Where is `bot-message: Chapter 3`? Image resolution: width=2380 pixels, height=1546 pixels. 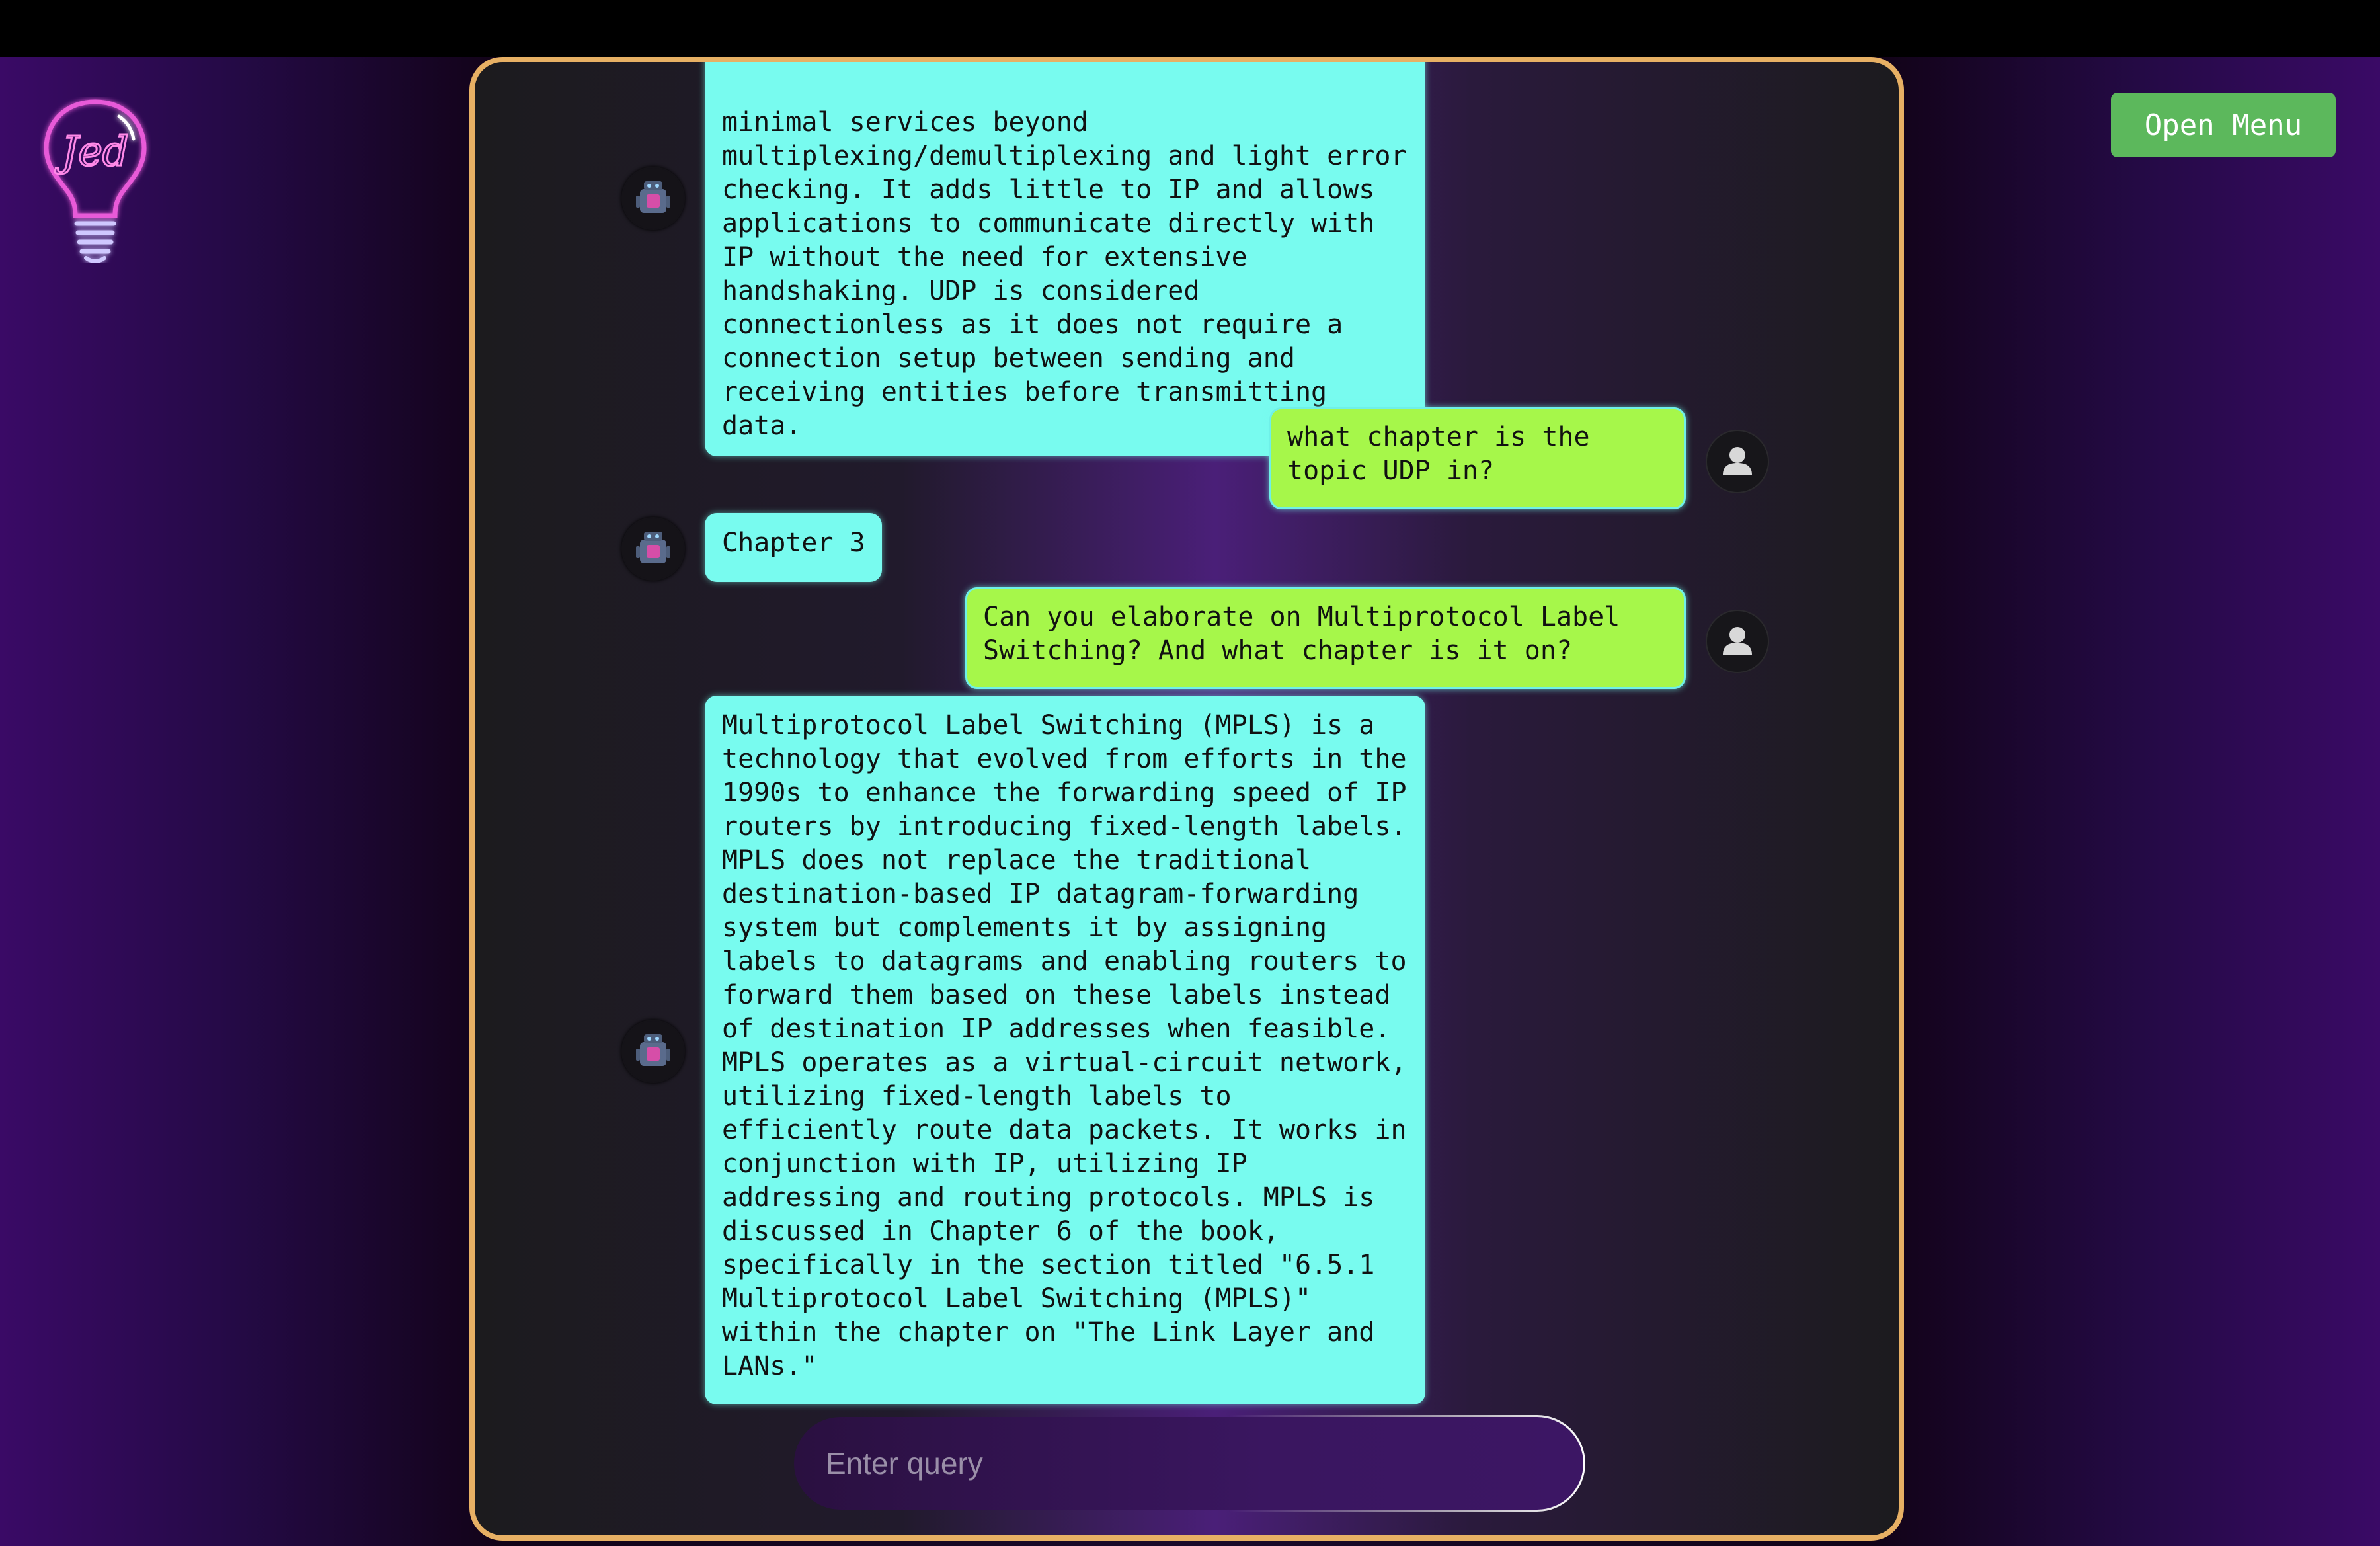 bot-message: Chapter 3 is located at coordinates (793, 547).